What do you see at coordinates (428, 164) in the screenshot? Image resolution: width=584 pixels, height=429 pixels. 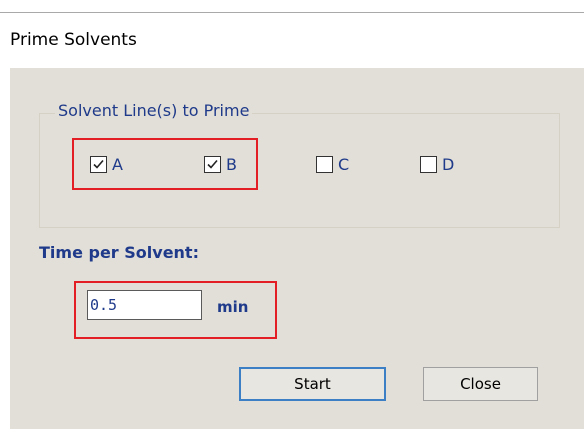 I see `checkbox-d-box` at bounding box center [428, 164].